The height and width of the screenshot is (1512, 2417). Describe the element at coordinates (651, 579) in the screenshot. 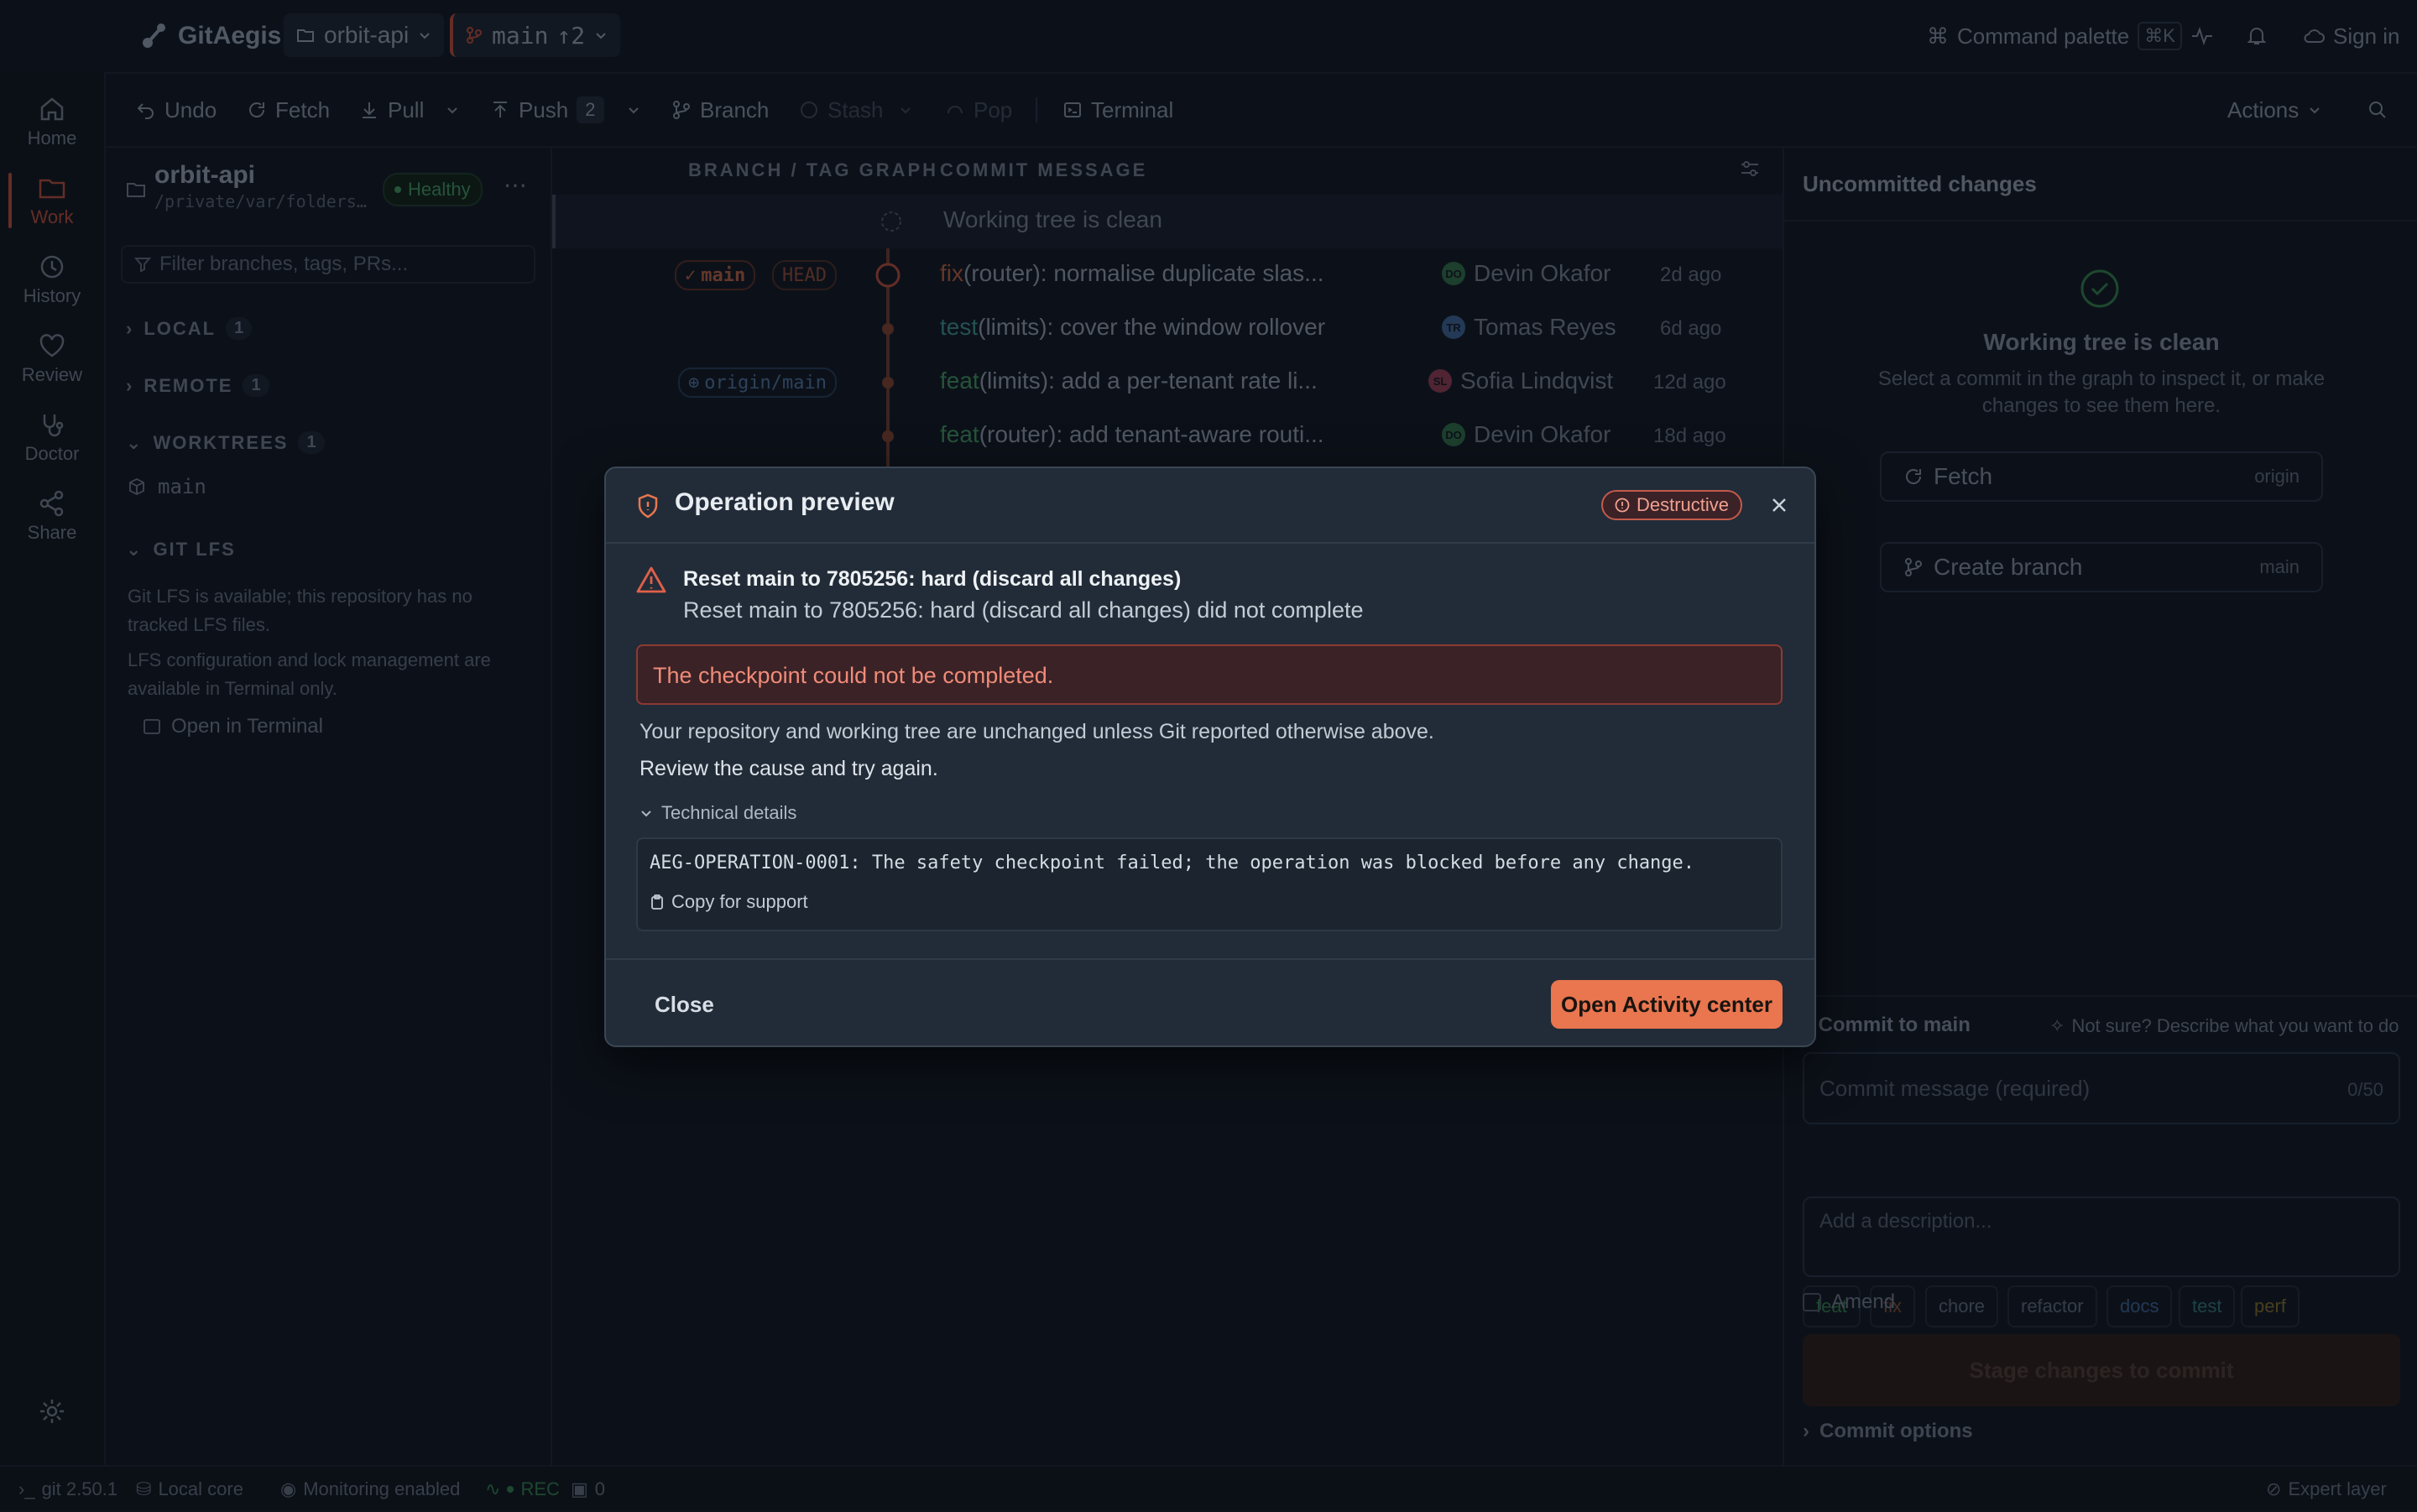

I see `warning-triangle-icon` at that location.